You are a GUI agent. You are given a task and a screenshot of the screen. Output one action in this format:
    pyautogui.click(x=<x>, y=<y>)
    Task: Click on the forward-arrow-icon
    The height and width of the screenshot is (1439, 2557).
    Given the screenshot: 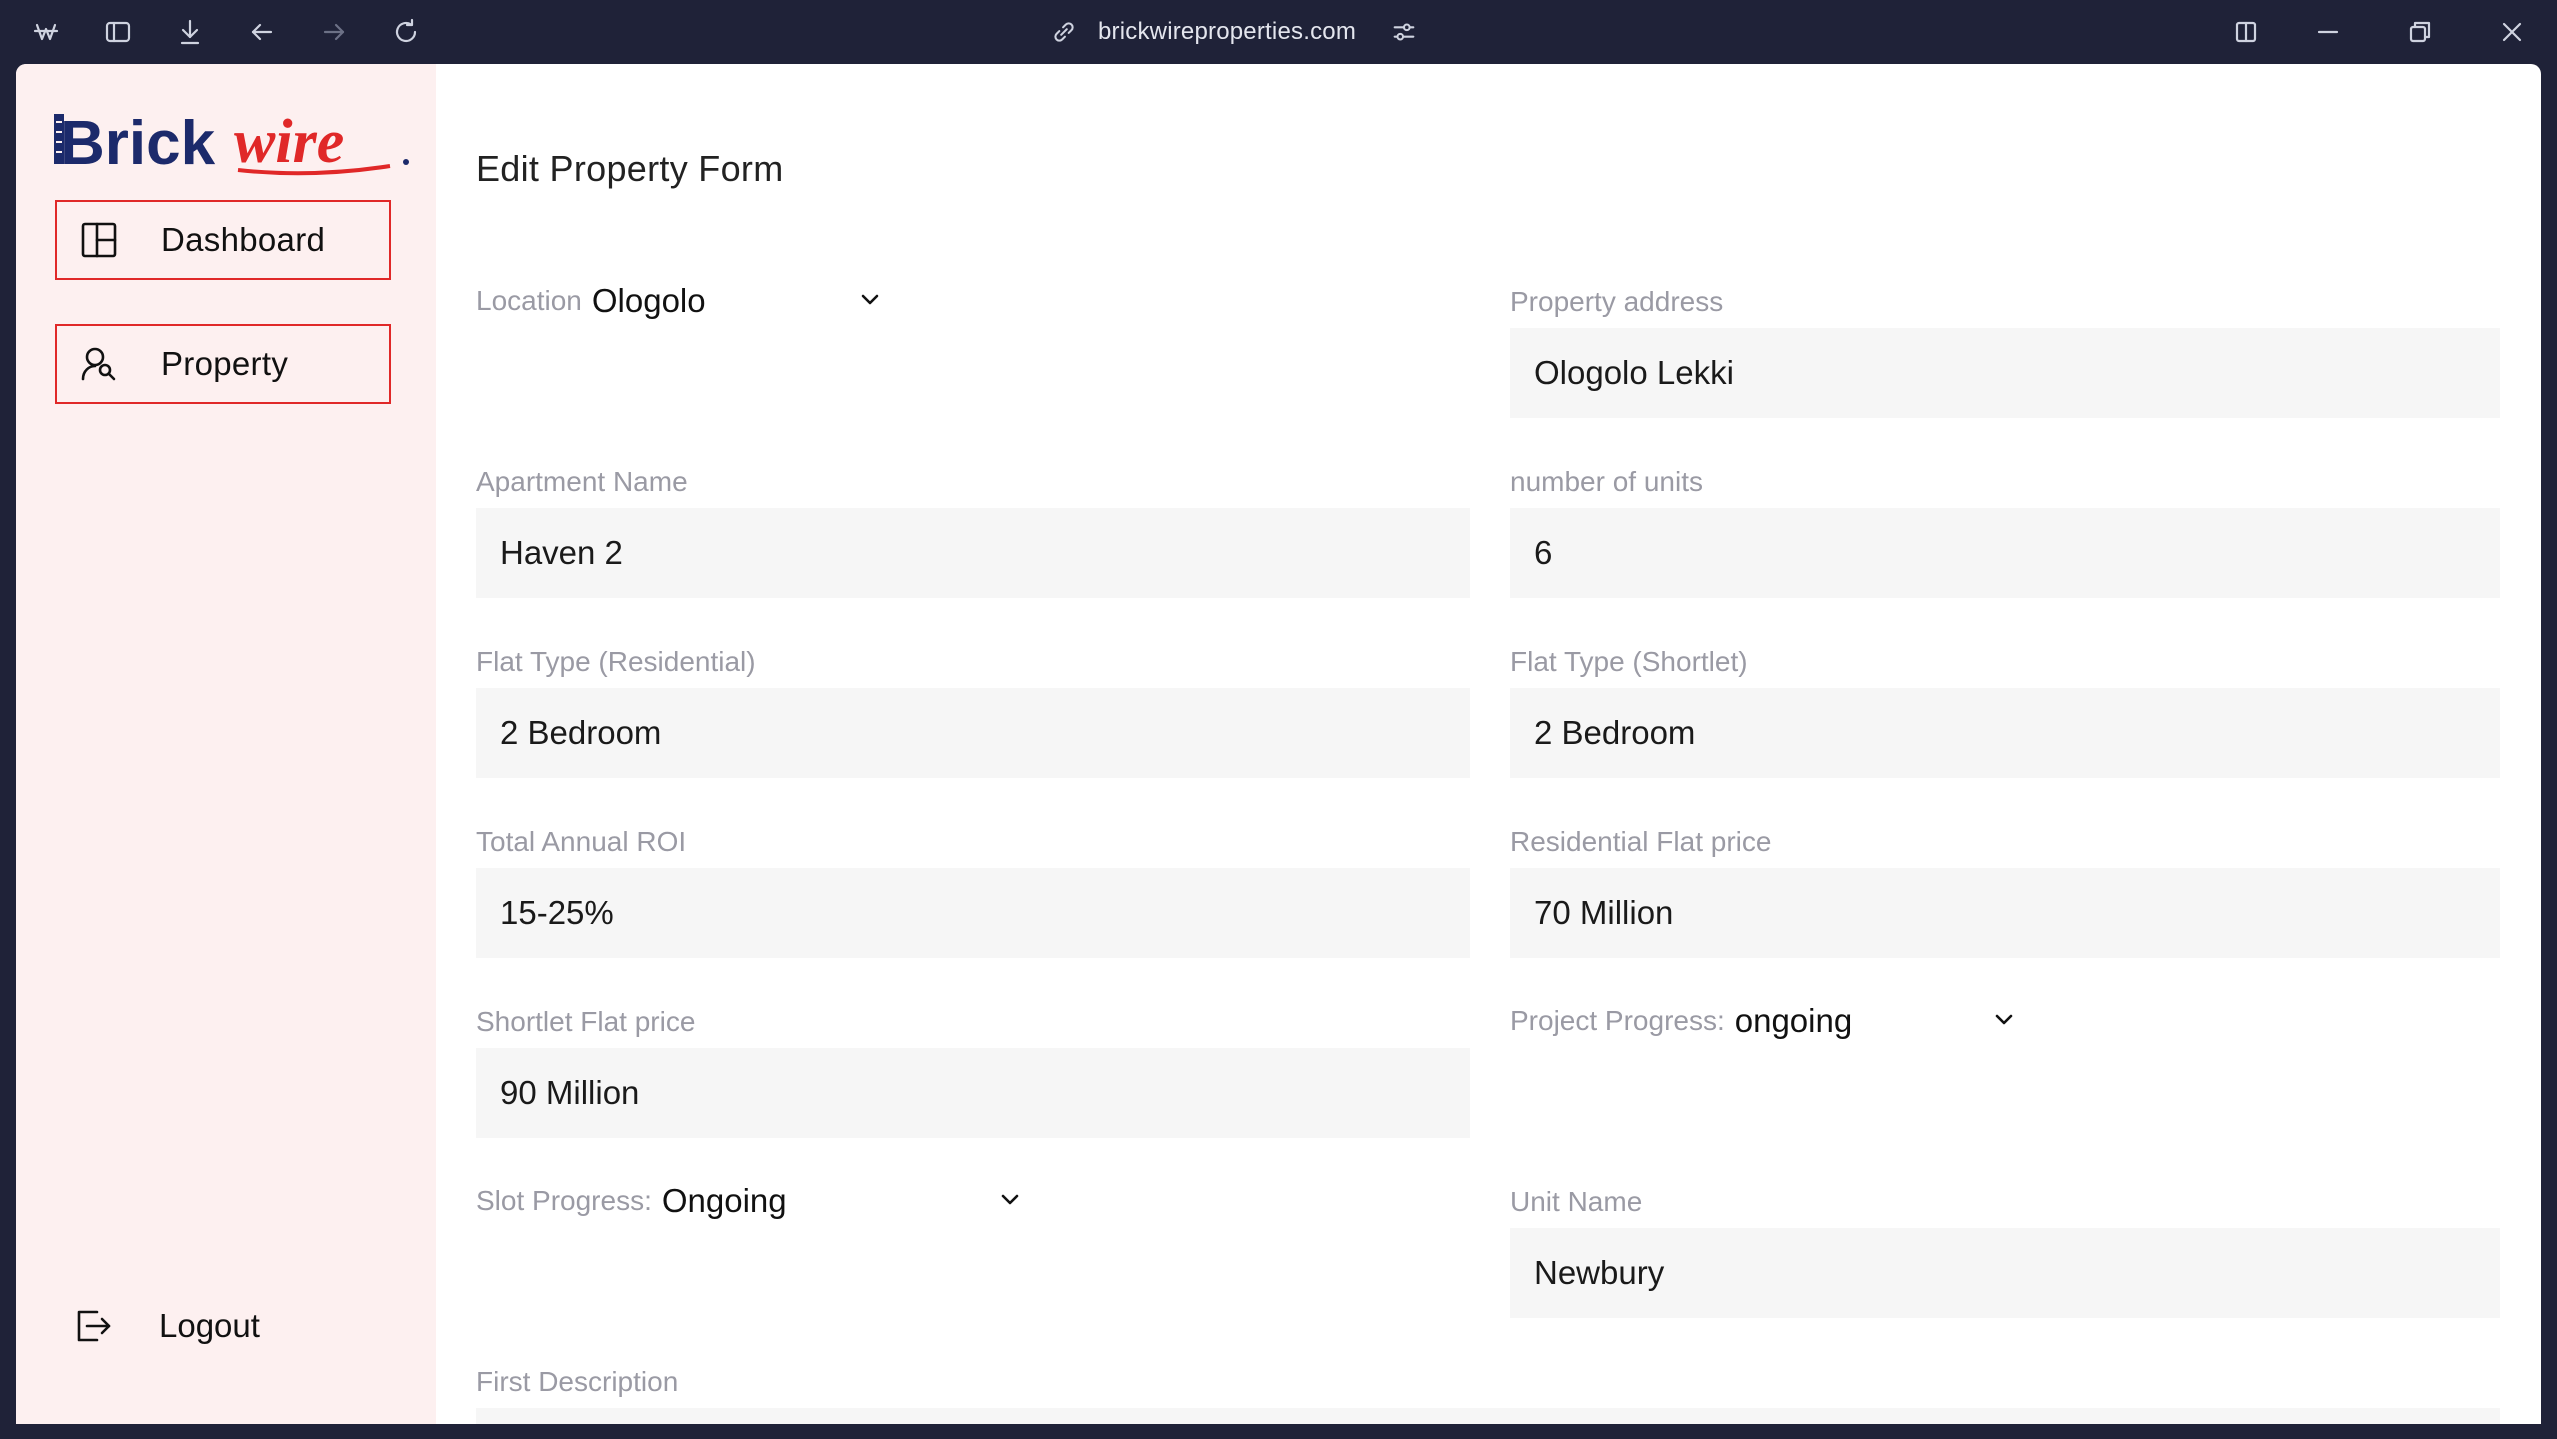 What is the action you would take?
    pyautogui.click(x=334, y=32)
    